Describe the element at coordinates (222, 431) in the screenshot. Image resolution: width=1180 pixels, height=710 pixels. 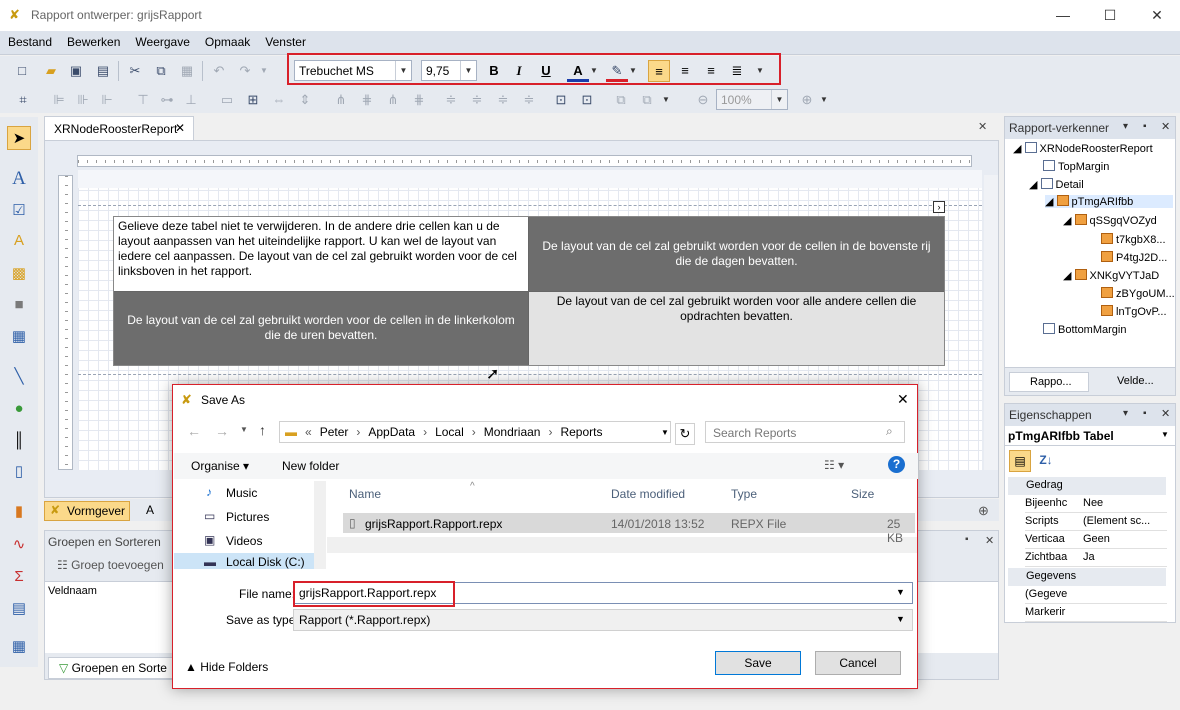
I see `forward-icon: →` at that location.